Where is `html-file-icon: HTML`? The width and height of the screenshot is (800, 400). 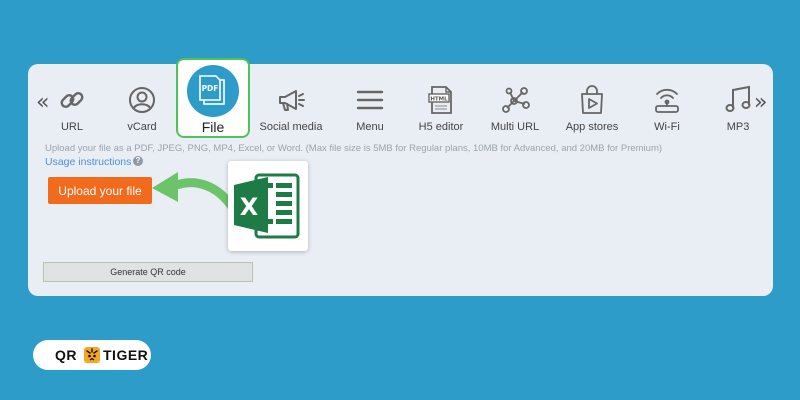 html-file-icon: HTML is located at coordinates (440, 100).